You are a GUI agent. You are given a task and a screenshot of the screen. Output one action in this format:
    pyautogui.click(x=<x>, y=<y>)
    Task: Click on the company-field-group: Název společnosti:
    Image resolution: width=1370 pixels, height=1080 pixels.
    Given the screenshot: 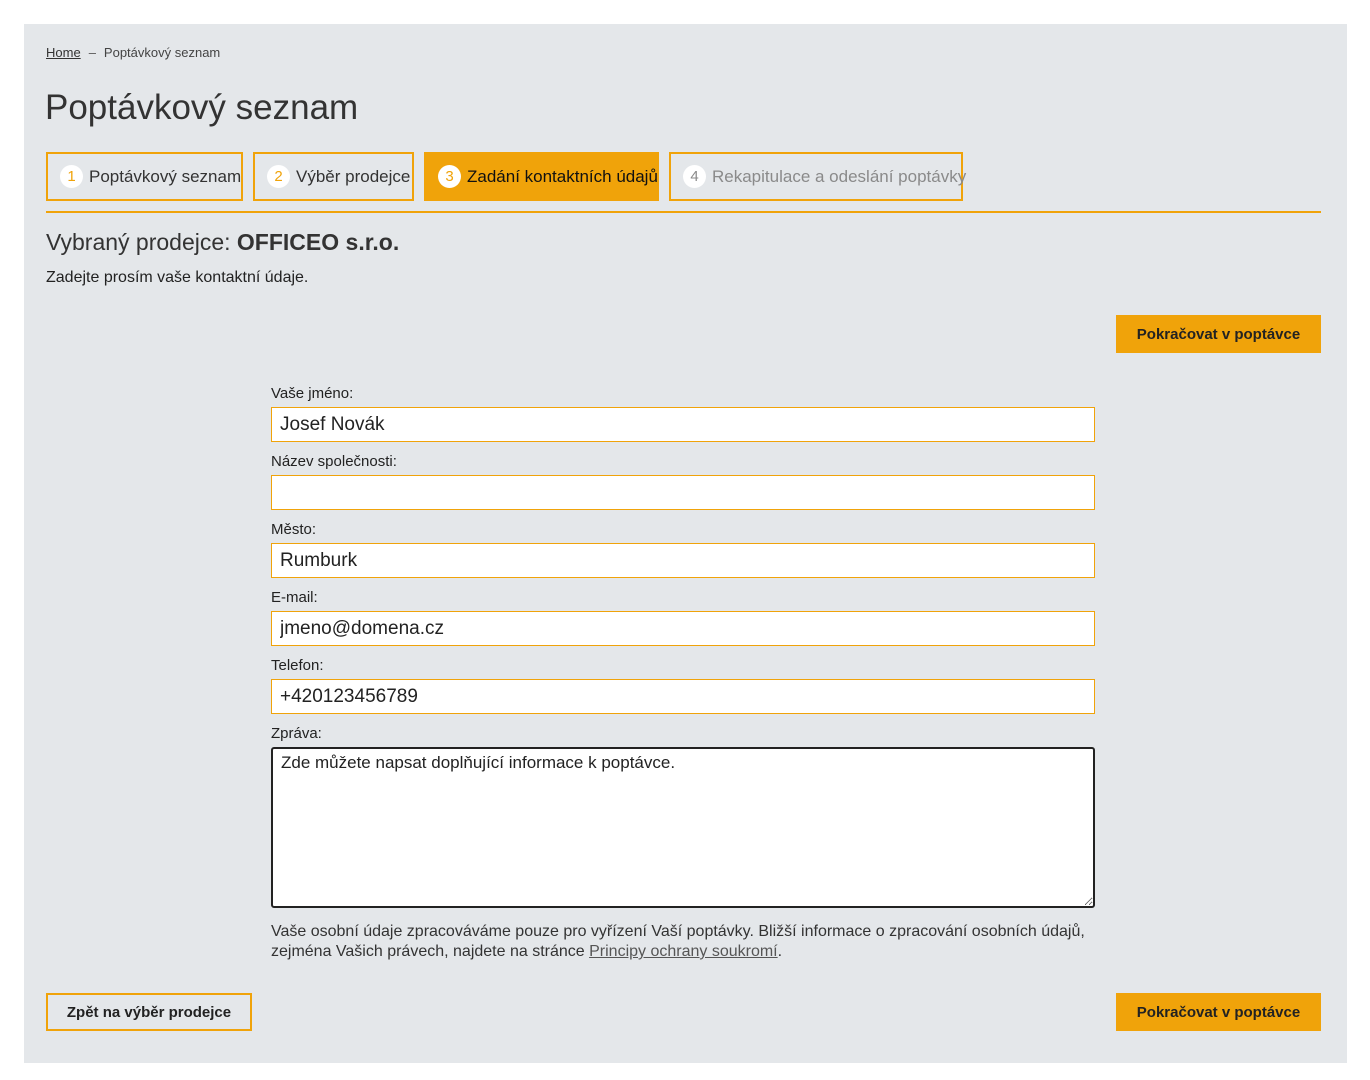 What is the action you would take?
    pyautogui.click(x=683, y=486)
    